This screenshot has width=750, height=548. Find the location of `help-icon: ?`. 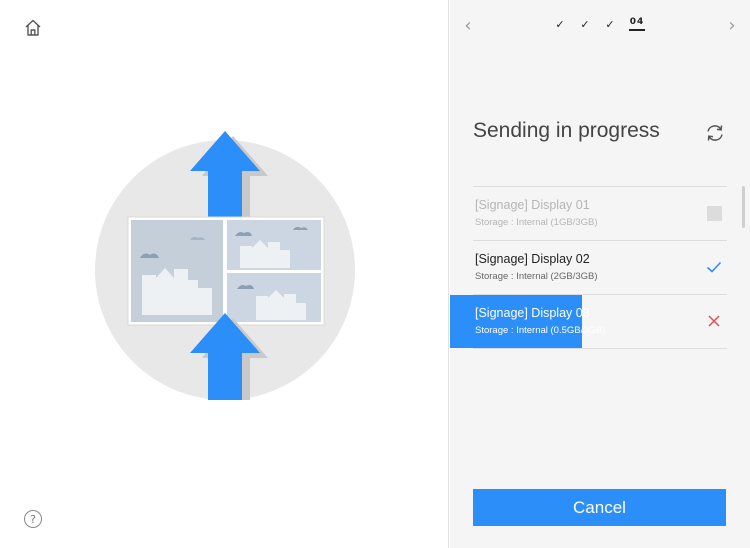

help-icon: ? is located at coordinates (33, 519).